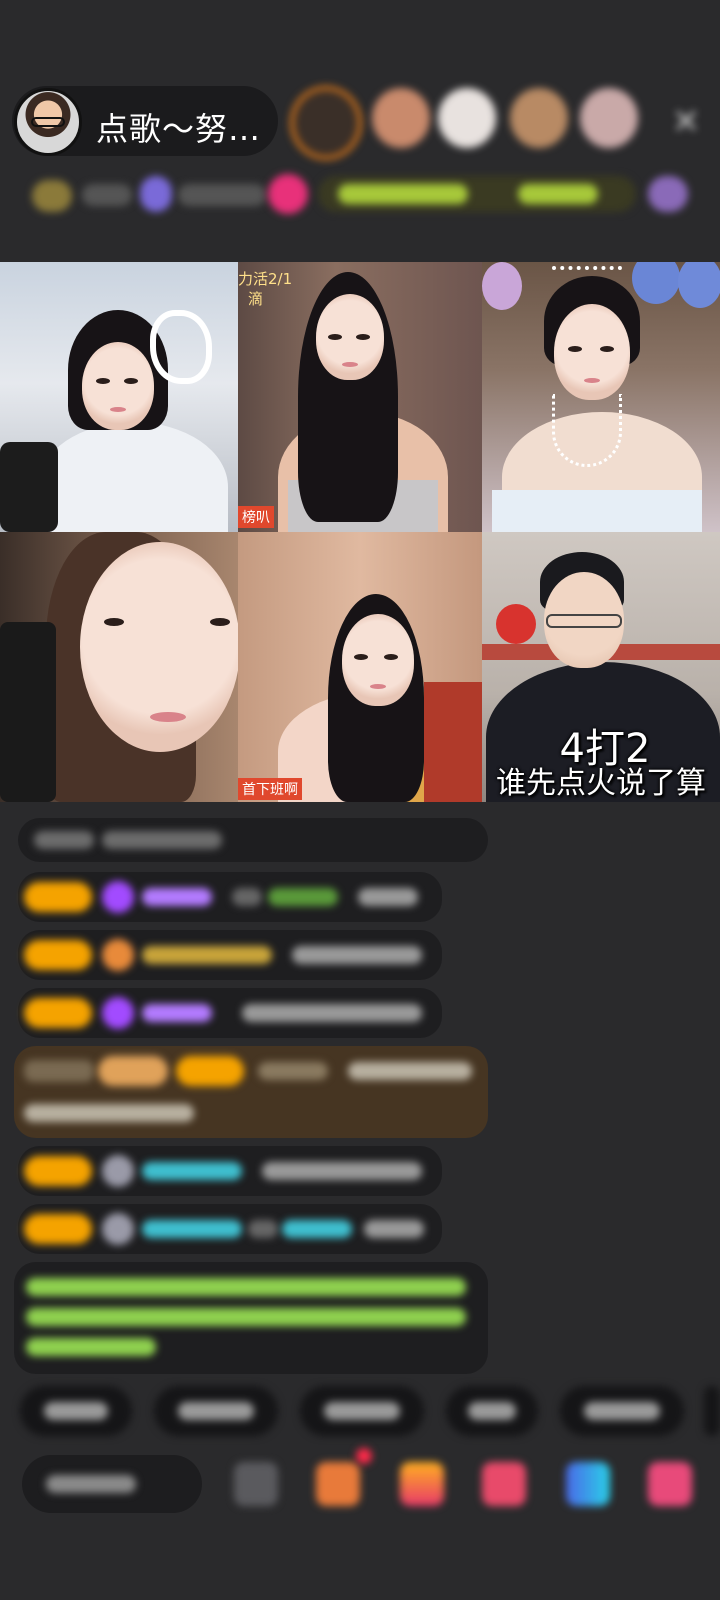 Image resolution: width=720 pixels, height=1600 pixels. Describe the element at coordinates (584, 621) in the screenshot. I see `glasses` at that location.